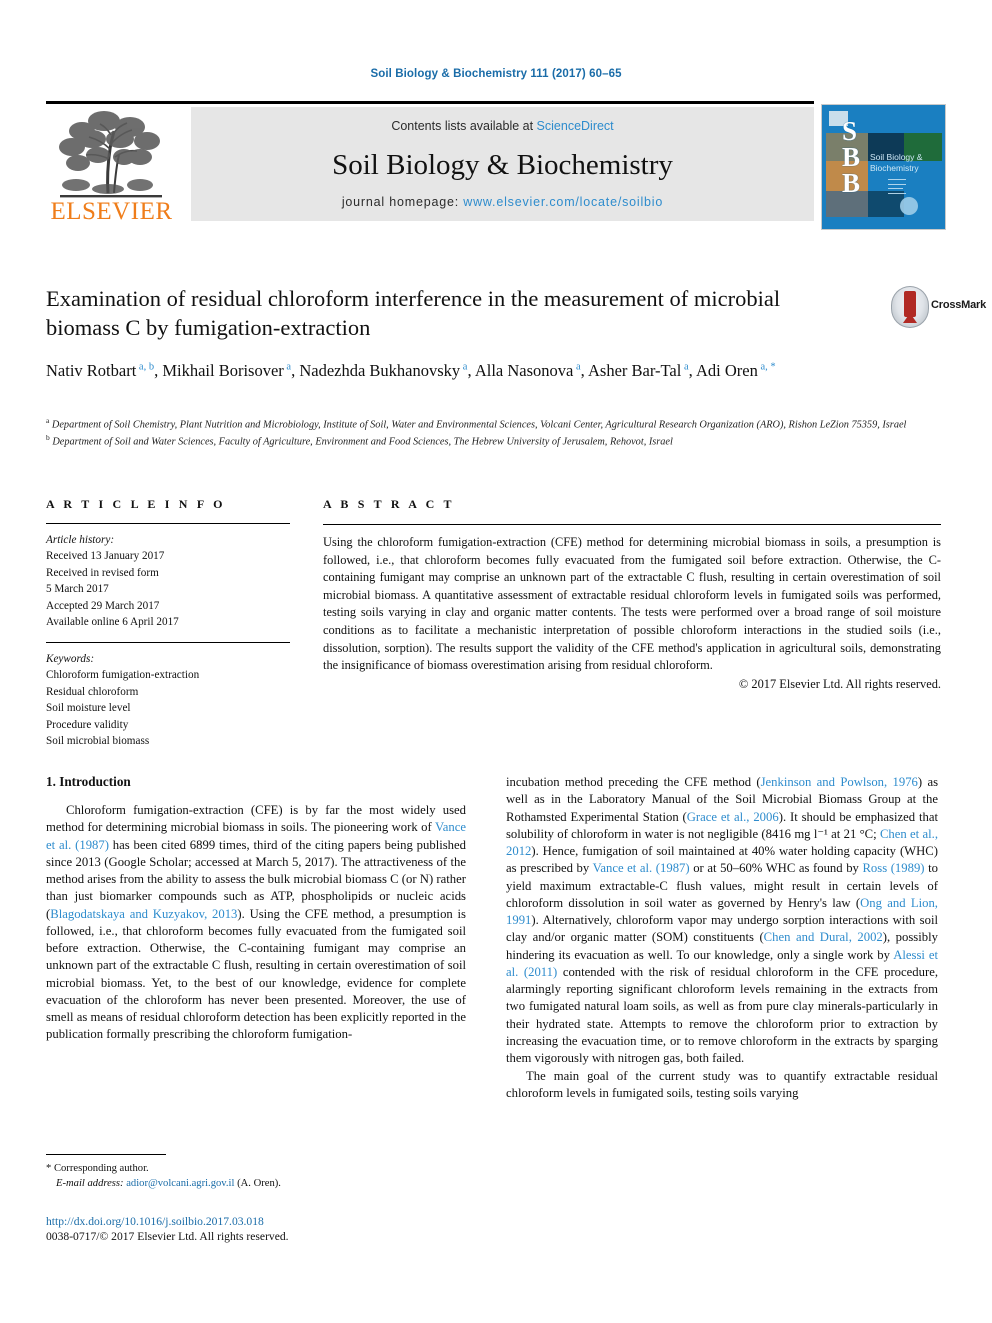 This screenshot has width=992, height=1323. Describe the element at coordinates (722, 911) in the screenshot. I see `citation-link: Ong and Lion, 1991` at that location.